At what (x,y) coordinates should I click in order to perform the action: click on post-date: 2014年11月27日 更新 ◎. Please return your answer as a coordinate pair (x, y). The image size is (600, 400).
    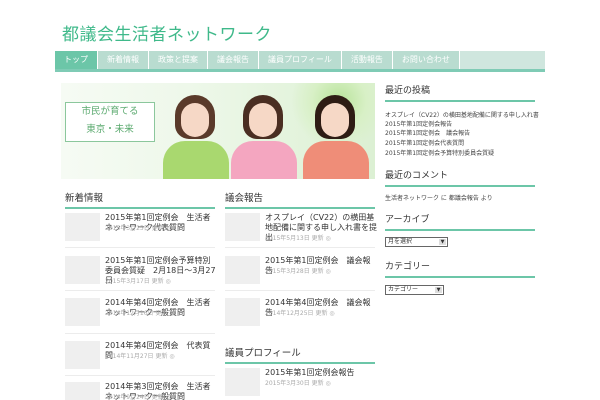
    Looking at the image, I should click on (140, 356).